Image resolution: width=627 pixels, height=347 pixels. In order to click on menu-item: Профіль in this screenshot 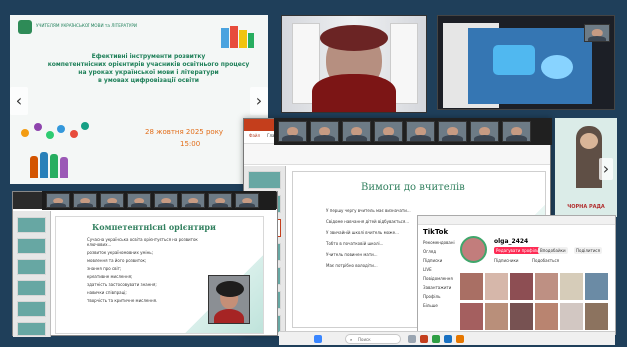, I will do `click(431, 296)`.